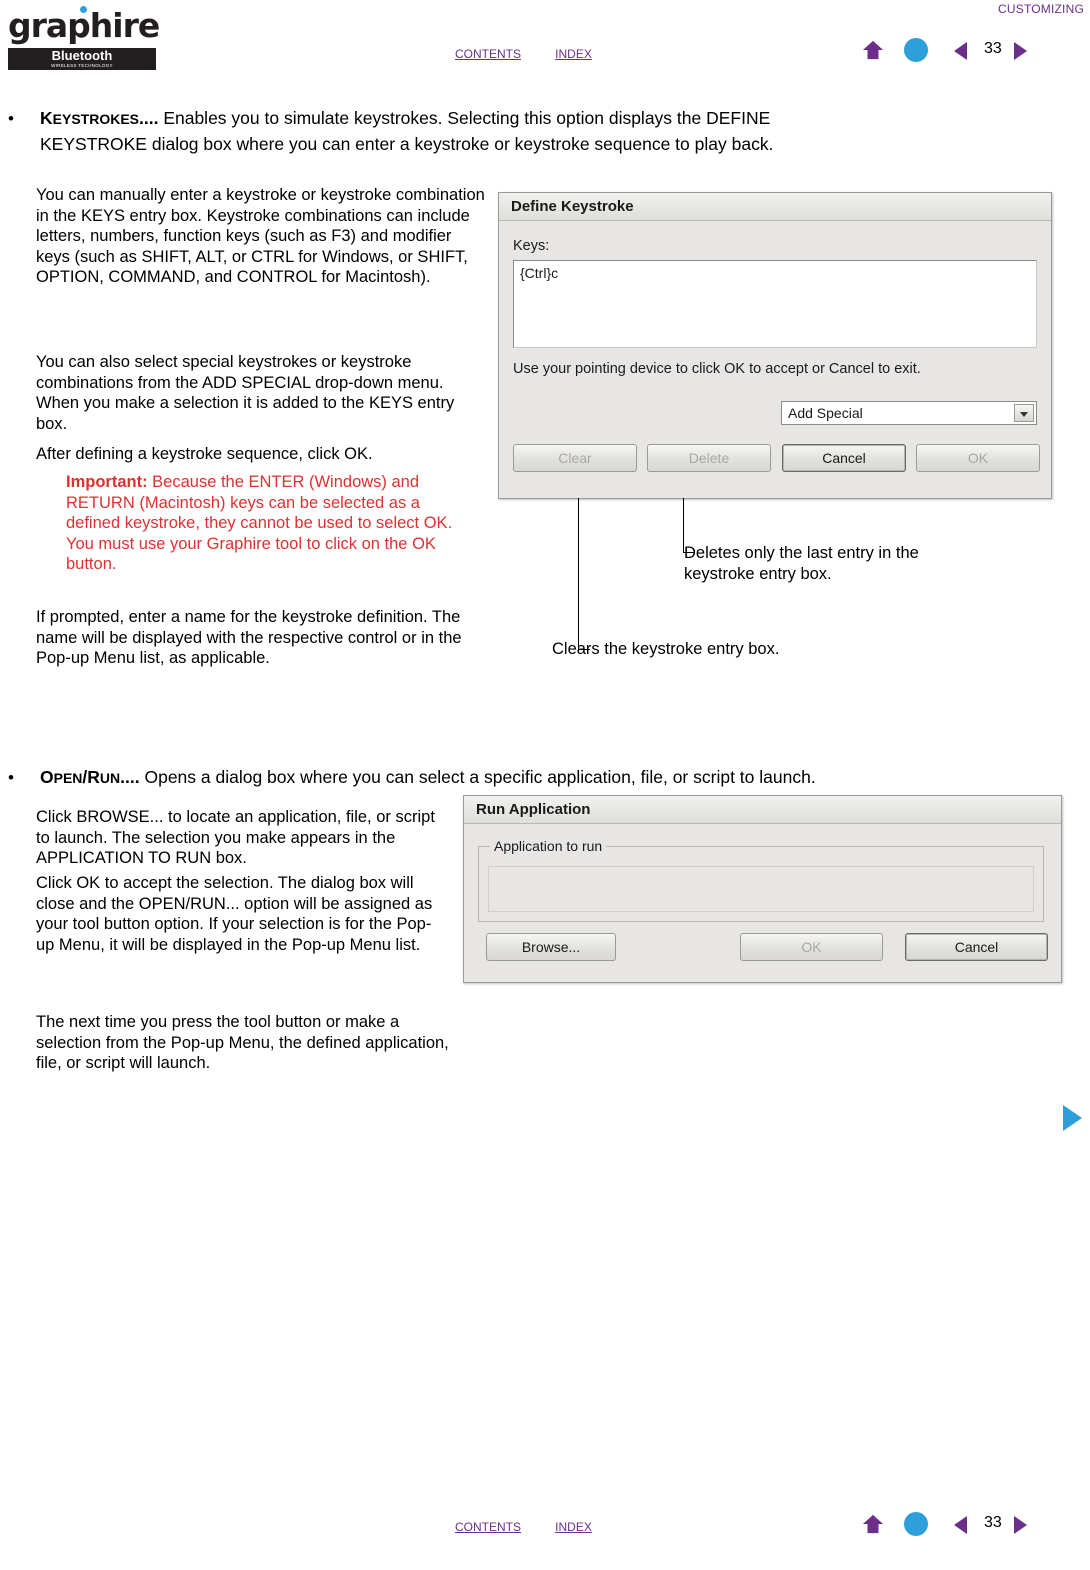 Image resolution: width=1090 pixels, height=1570 pixels. Describe the element at coordinates (1020, 1525) in the screenshot. I see `next-page-icon` at that location.